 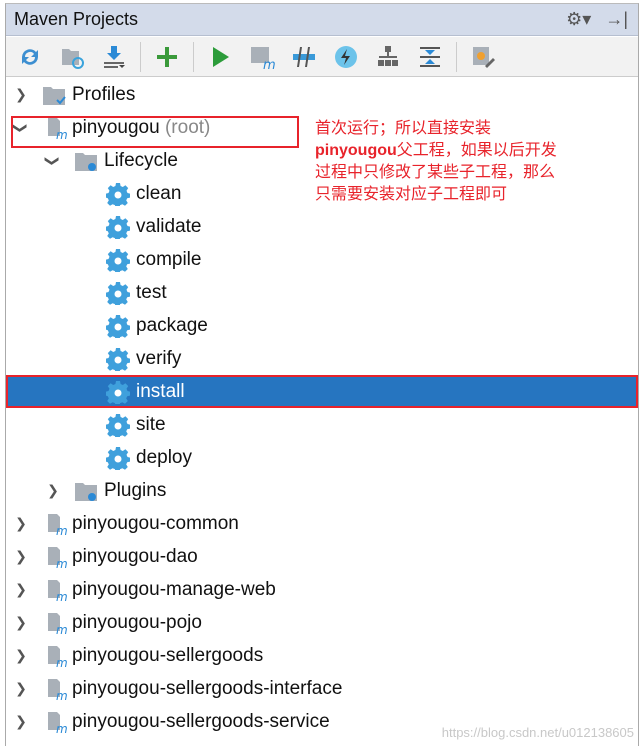 I want to click on tree-label: compile, so click(x=169, y=259).